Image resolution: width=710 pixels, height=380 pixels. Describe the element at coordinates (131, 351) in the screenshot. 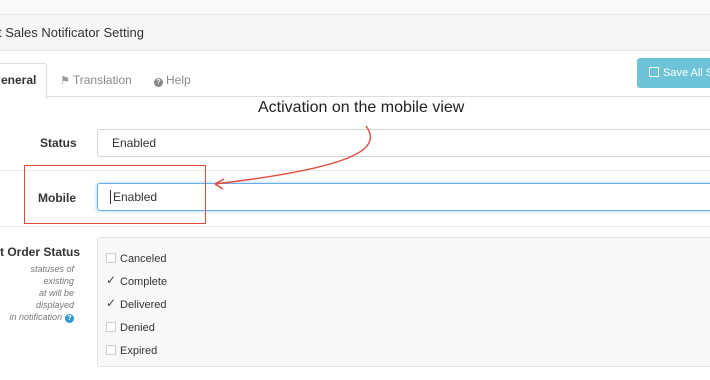

I see `checkbox-expired: Expired` at that location.